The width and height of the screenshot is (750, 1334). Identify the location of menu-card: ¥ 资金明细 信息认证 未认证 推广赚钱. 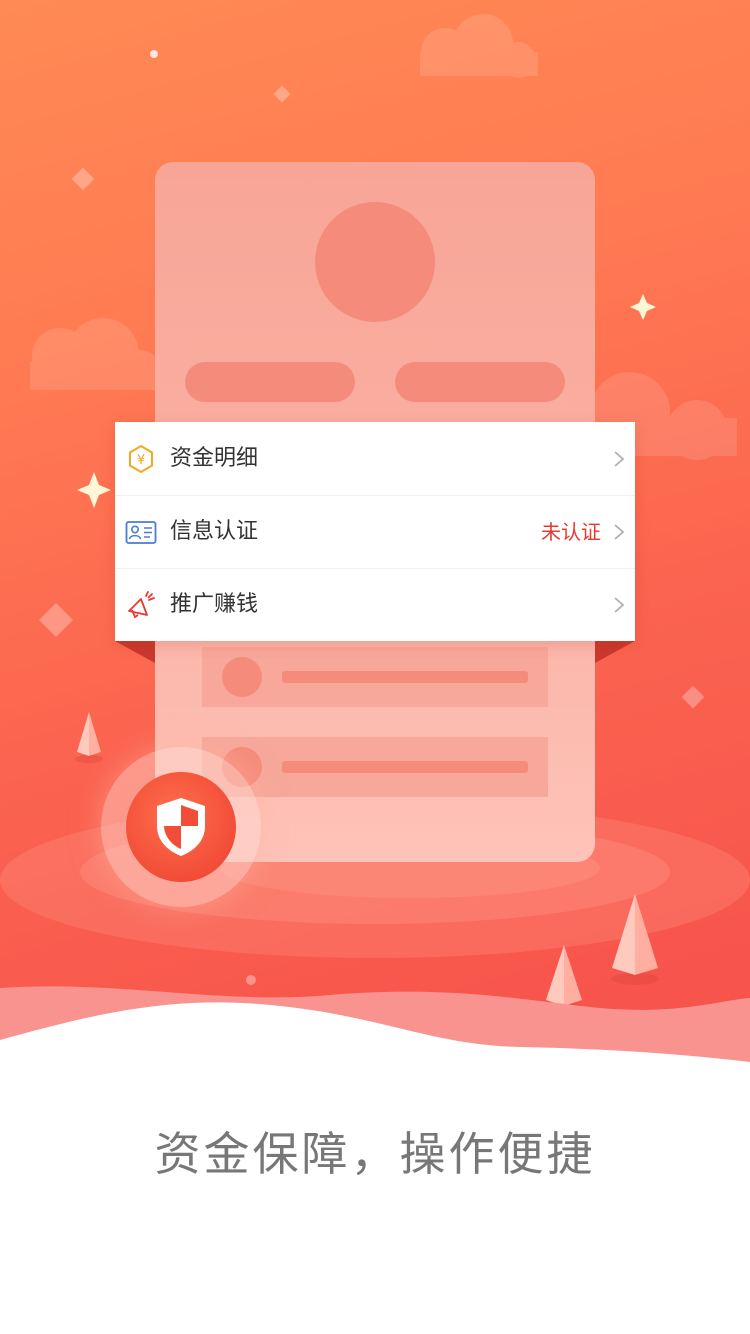
(375, 531).